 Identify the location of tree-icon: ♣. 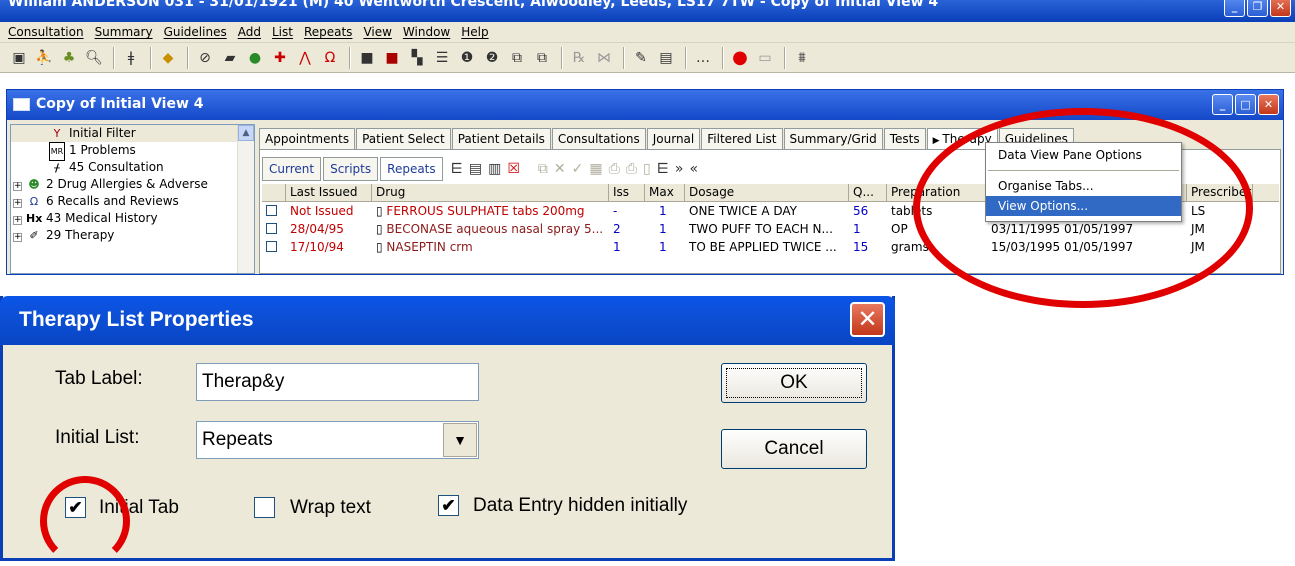
(69, 58).